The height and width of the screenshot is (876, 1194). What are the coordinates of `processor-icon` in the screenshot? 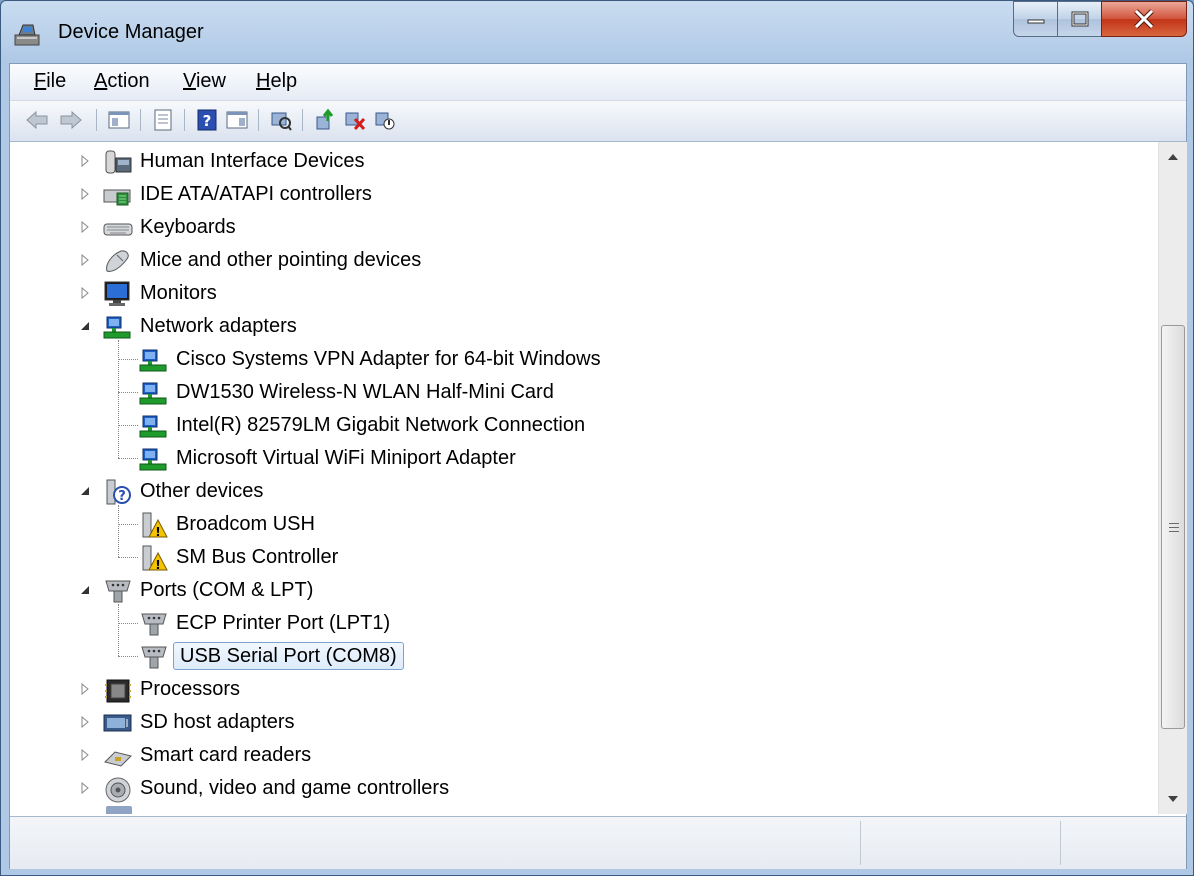 It's located at (118, 690).